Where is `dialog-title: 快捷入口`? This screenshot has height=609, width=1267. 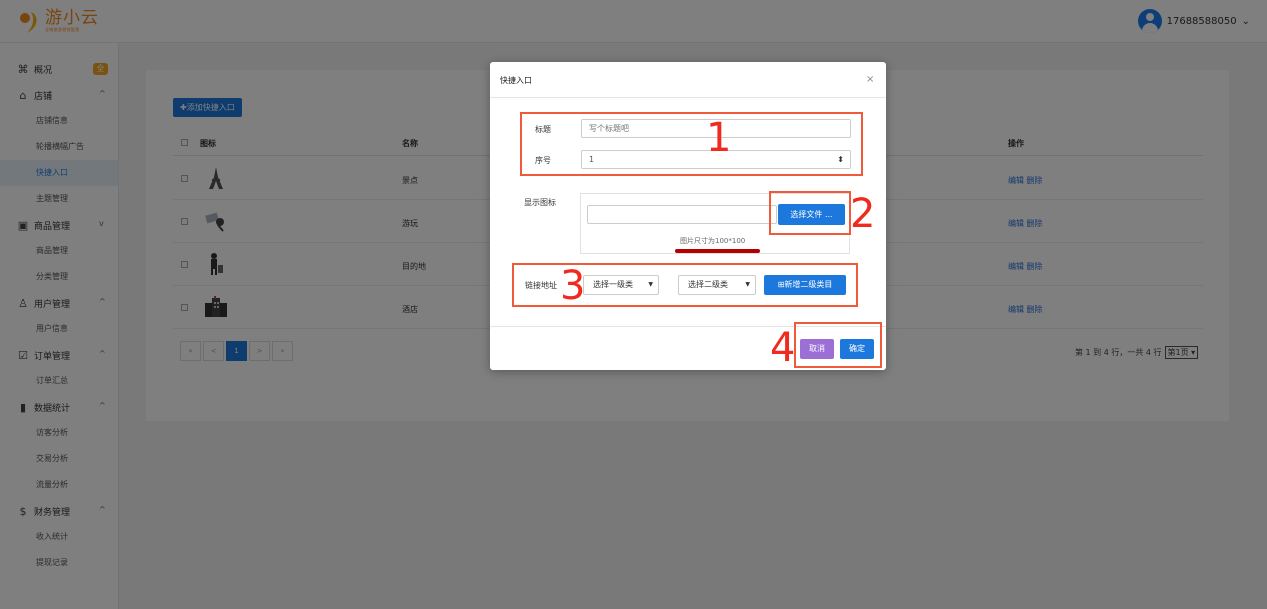 dialog-title: 快捷入口 is located at coordinates (516, 80).